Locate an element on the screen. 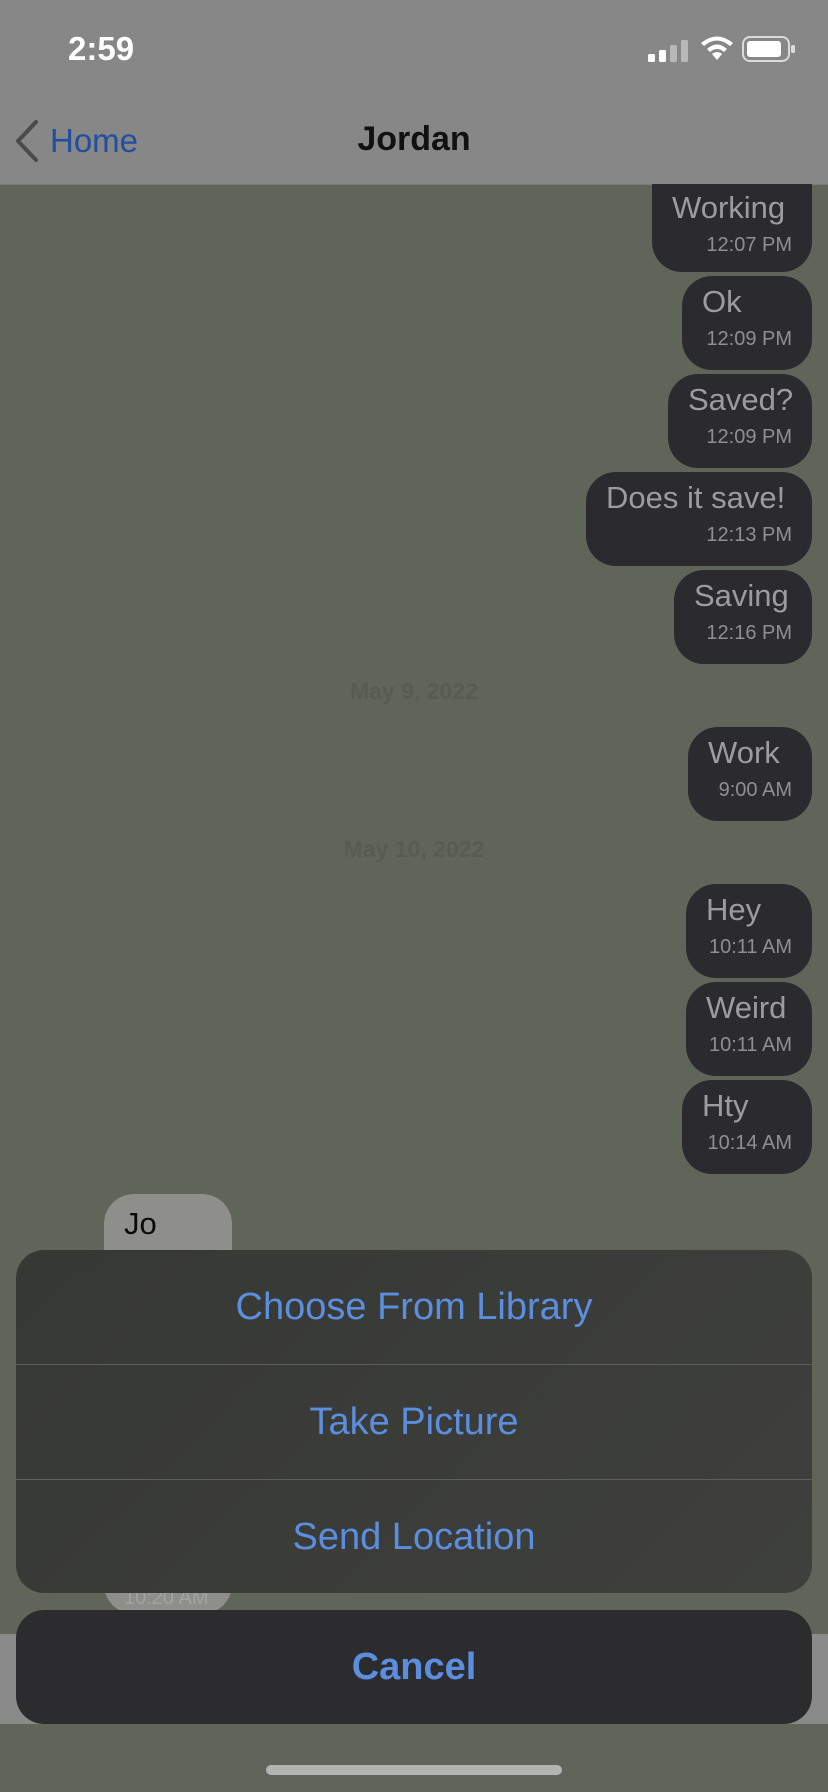  conversation-title: Jordan is located at coordinates (414, 139).